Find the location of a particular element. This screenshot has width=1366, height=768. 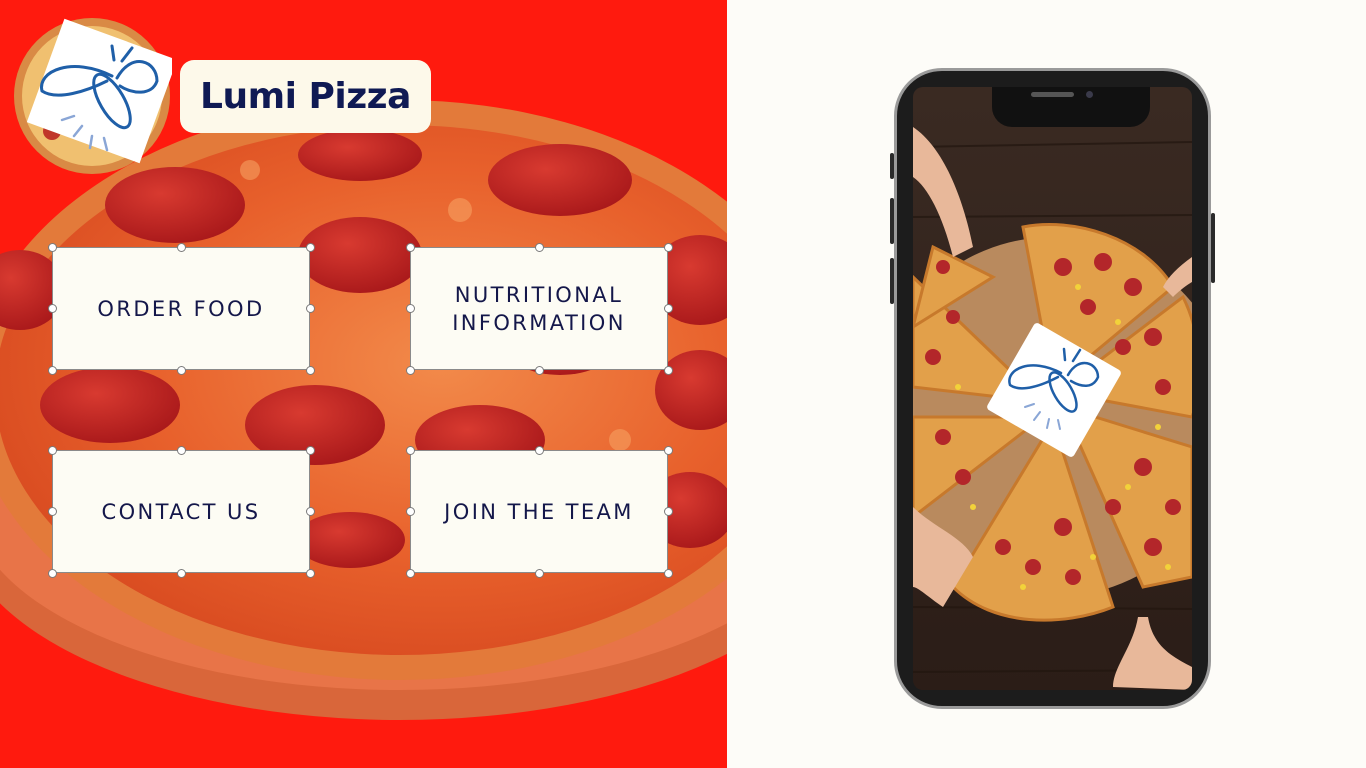

order-food-label: ORDER FOOD is located at coordinates (181, 308).